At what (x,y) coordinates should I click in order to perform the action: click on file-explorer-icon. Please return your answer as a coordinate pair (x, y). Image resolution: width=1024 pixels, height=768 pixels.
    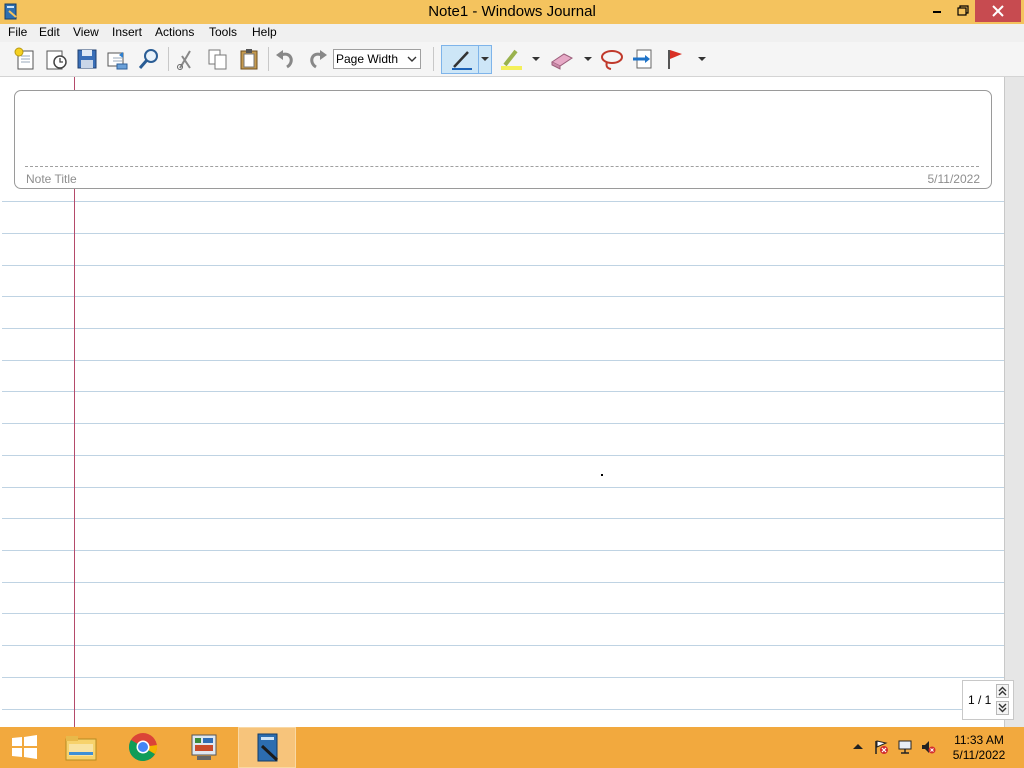
    Looking at the image, I should click on (81, 748).